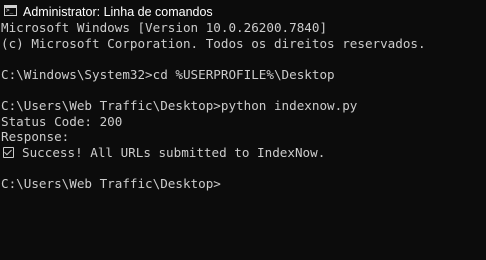 The width and height of the screenshot is (486, 260). Describe the element at coordinates (35, 137) in the screenshot. I see `console-line: Response:` at that location.